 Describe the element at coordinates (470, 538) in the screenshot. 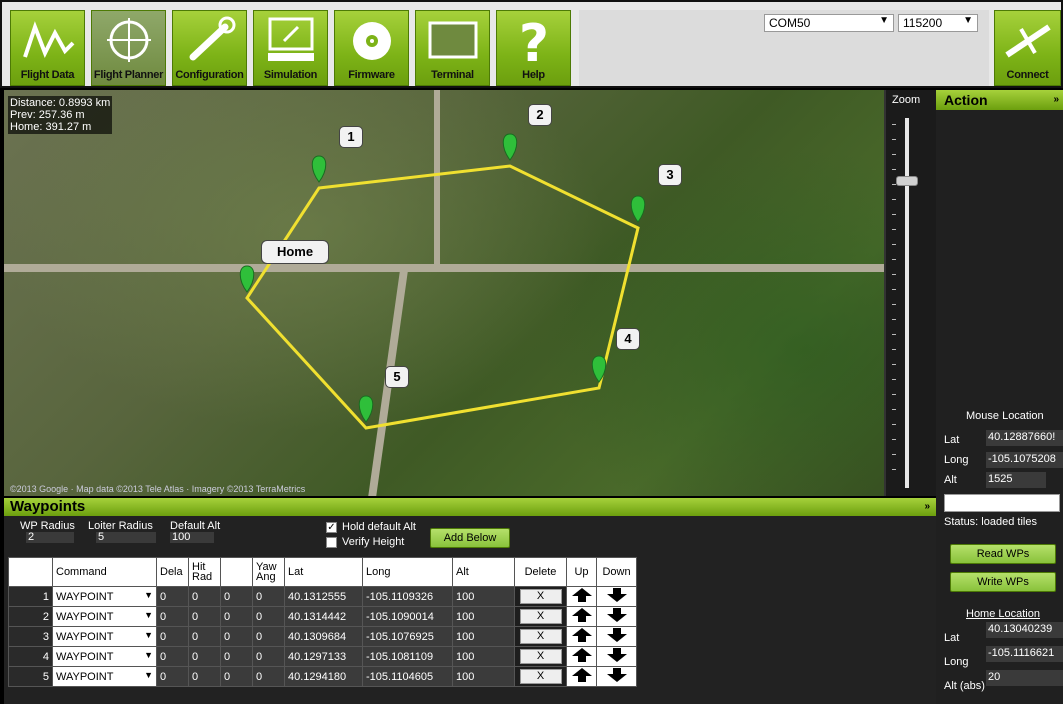

I see `add-below-button: Add Below` at that location.